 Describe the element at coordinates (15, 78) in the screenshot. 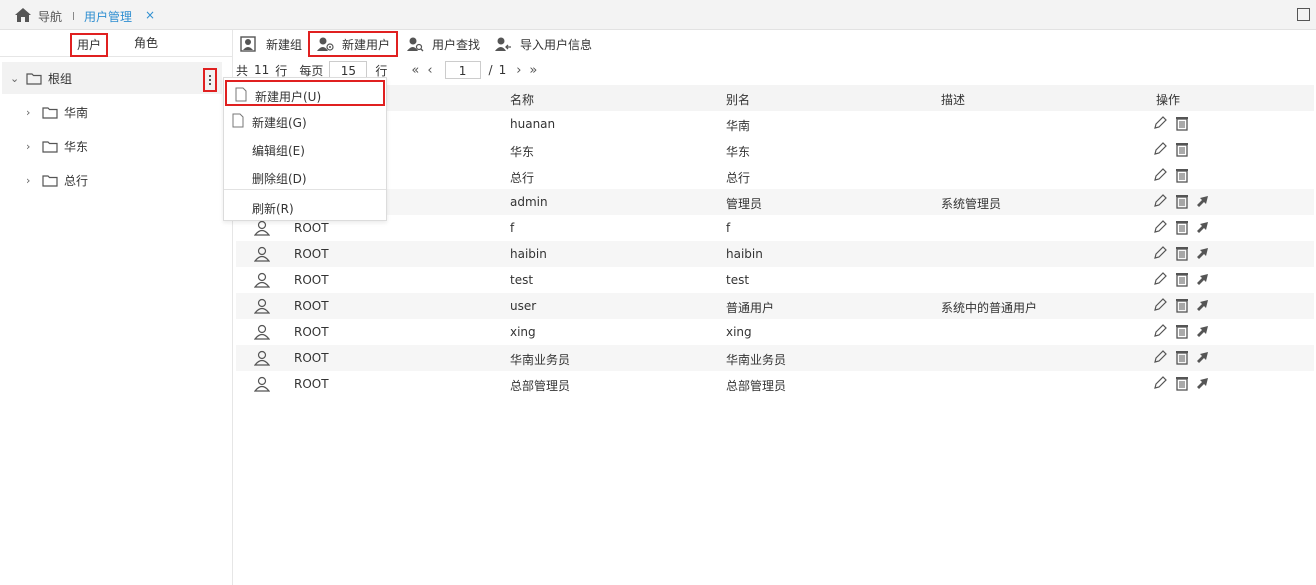

I see `chevron-down-icon: ⌄` at that location.